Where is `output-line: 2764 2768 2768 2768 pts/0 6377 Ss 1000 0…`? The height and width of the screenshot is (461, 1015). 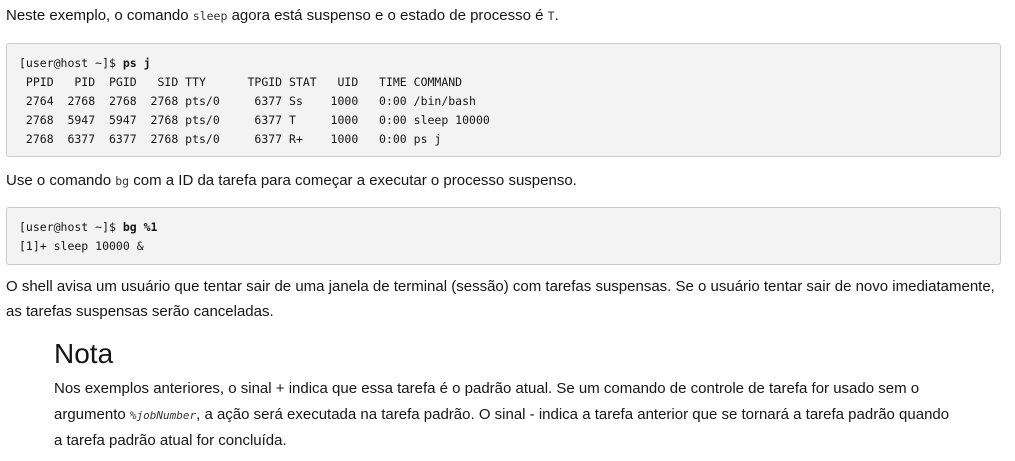
output-line: 2764 2768 2768 2768 pts/0 6377 Ss 1000 0… is located at coordinates (247, 101).